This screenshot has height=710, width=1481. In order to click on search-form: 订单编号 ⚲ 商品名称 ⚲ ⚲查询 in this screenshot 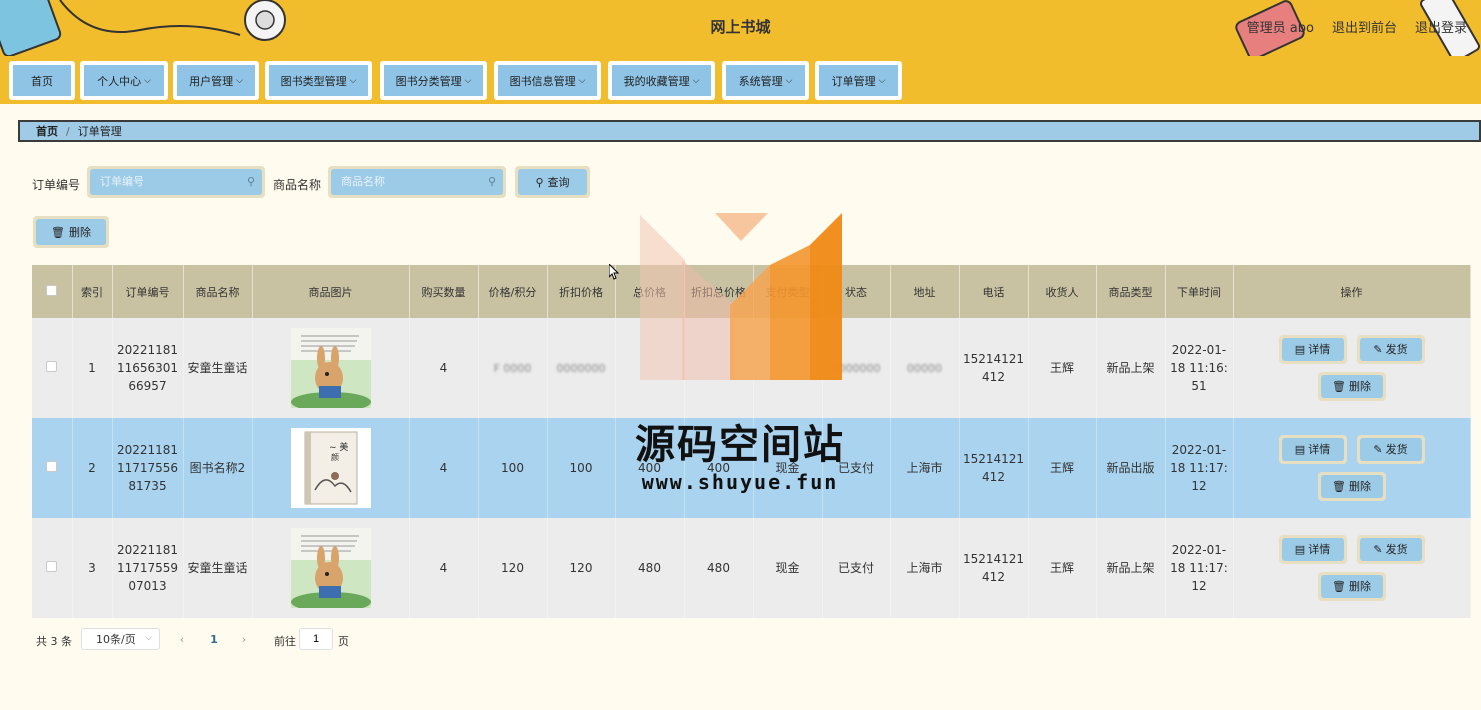, I will do `click(332, 182)`.